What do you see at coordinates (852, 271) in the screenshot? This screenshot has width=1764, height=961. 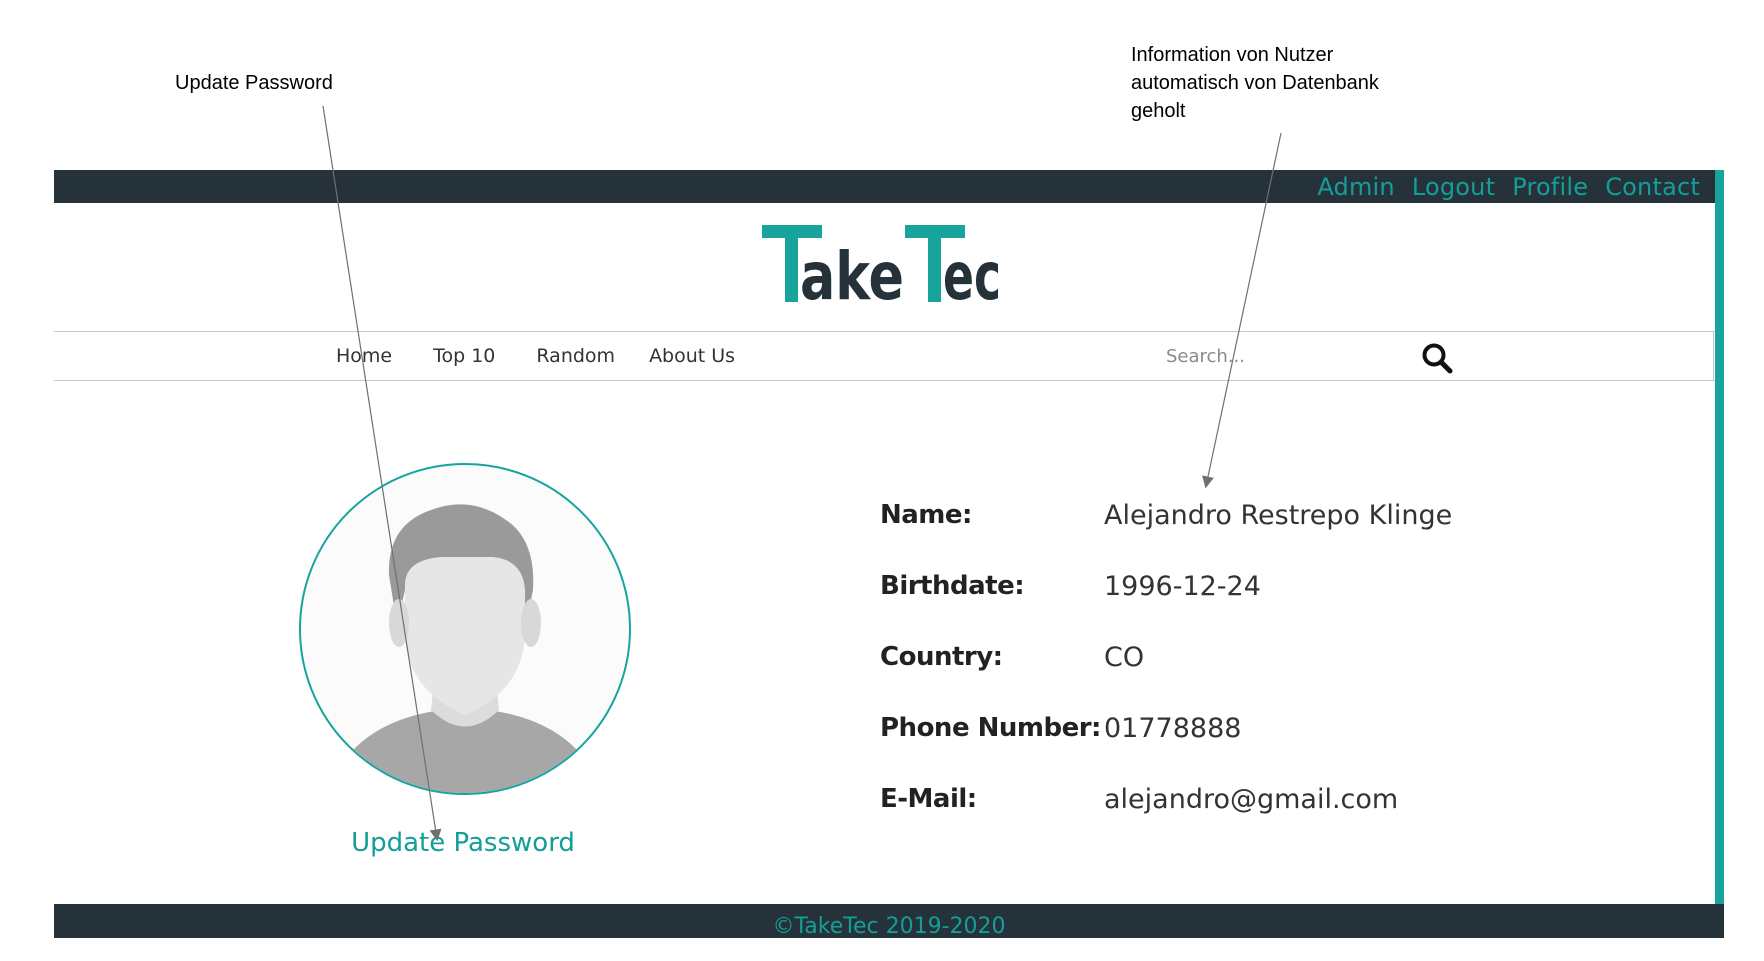 I see `svg-text: ake` at bounding box center [852, 271].